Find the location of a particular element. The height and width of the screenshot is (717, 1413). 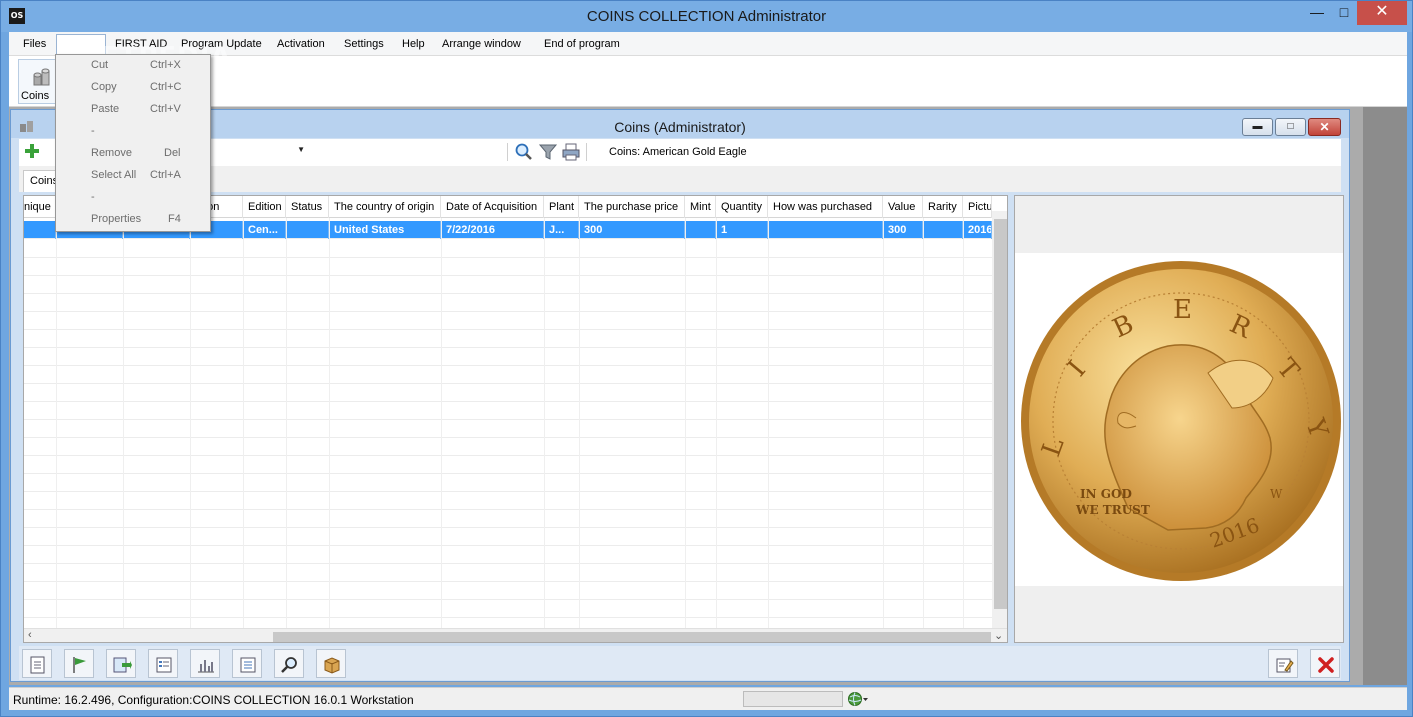

bottom-toolbar is located at coordinates (680, 663).